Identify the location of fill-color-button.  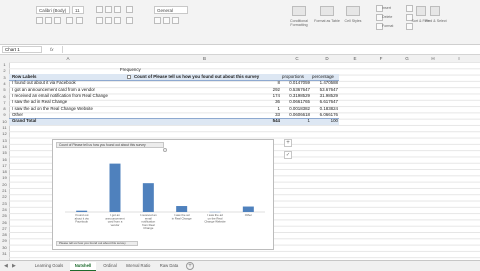
(79, 20).